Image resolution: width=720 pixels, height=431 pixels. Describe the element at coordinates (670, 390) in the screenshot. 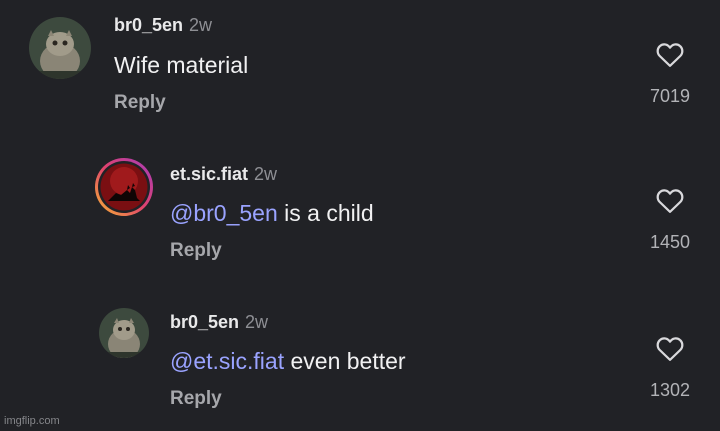

I see `like-count: 1302` at that location.